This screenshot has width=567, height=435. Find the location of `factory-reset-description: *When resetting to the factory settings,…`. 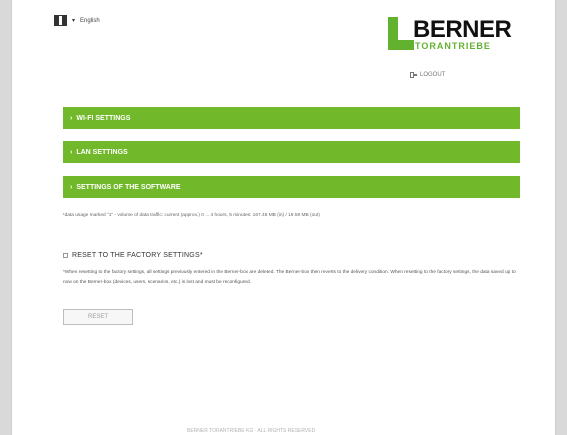

factory-reset-description: *When resetting to the factory settings,… is located at coordinates (289, 277).